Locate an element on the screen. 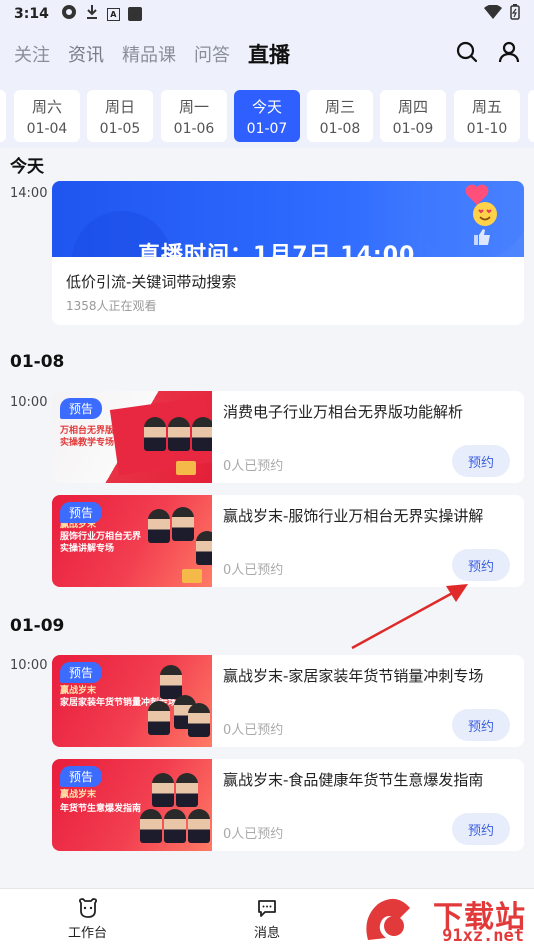  course-thumbnail: 赢战岁末 服饰行业万相台无界 实操讲解专场 预告 is located at coordinates (132, 541).